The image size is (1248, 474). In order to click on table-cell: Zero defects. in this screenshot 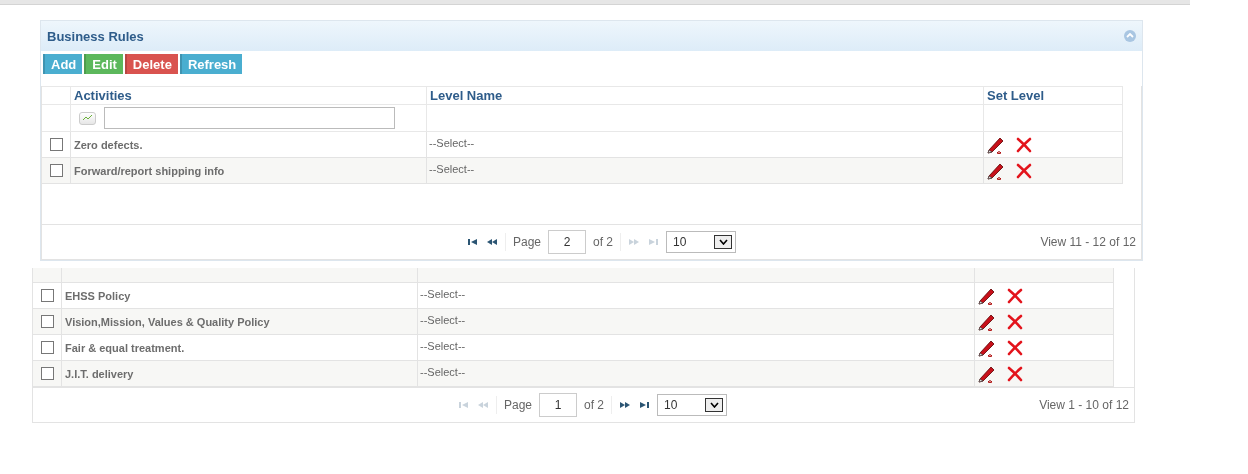, I will do `click(249, 144)`.